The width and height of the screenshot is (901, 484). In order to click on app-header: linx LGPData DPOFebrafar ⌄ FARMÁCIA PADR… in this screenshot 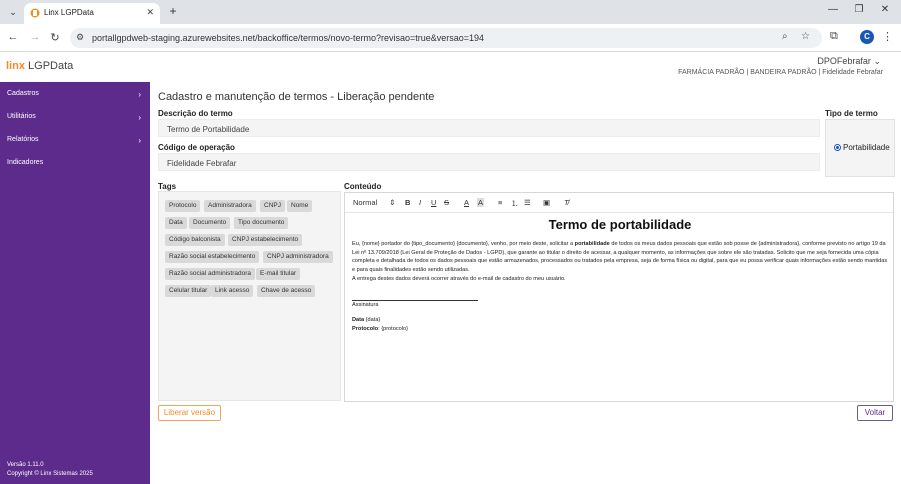, I will do `click(450, 67)`.